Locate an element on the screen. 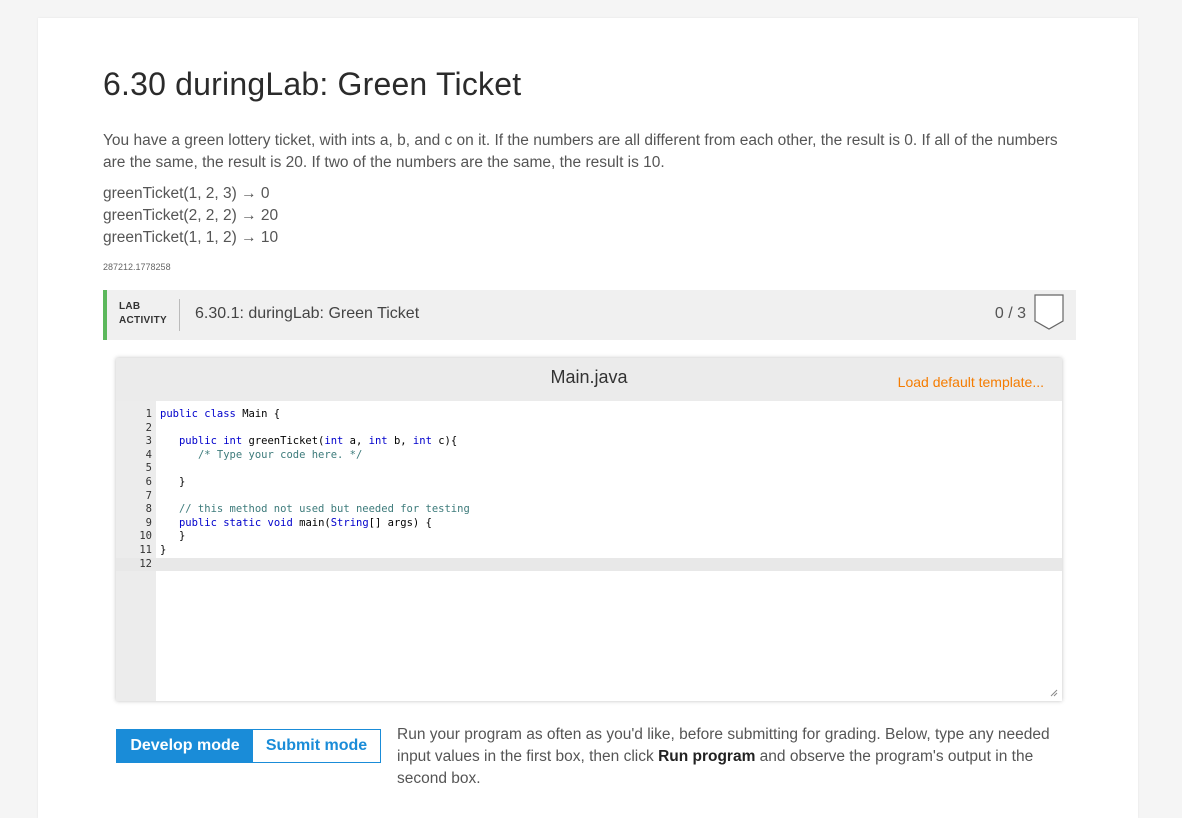  code-line: 7 is located at coordinates (589, 497).